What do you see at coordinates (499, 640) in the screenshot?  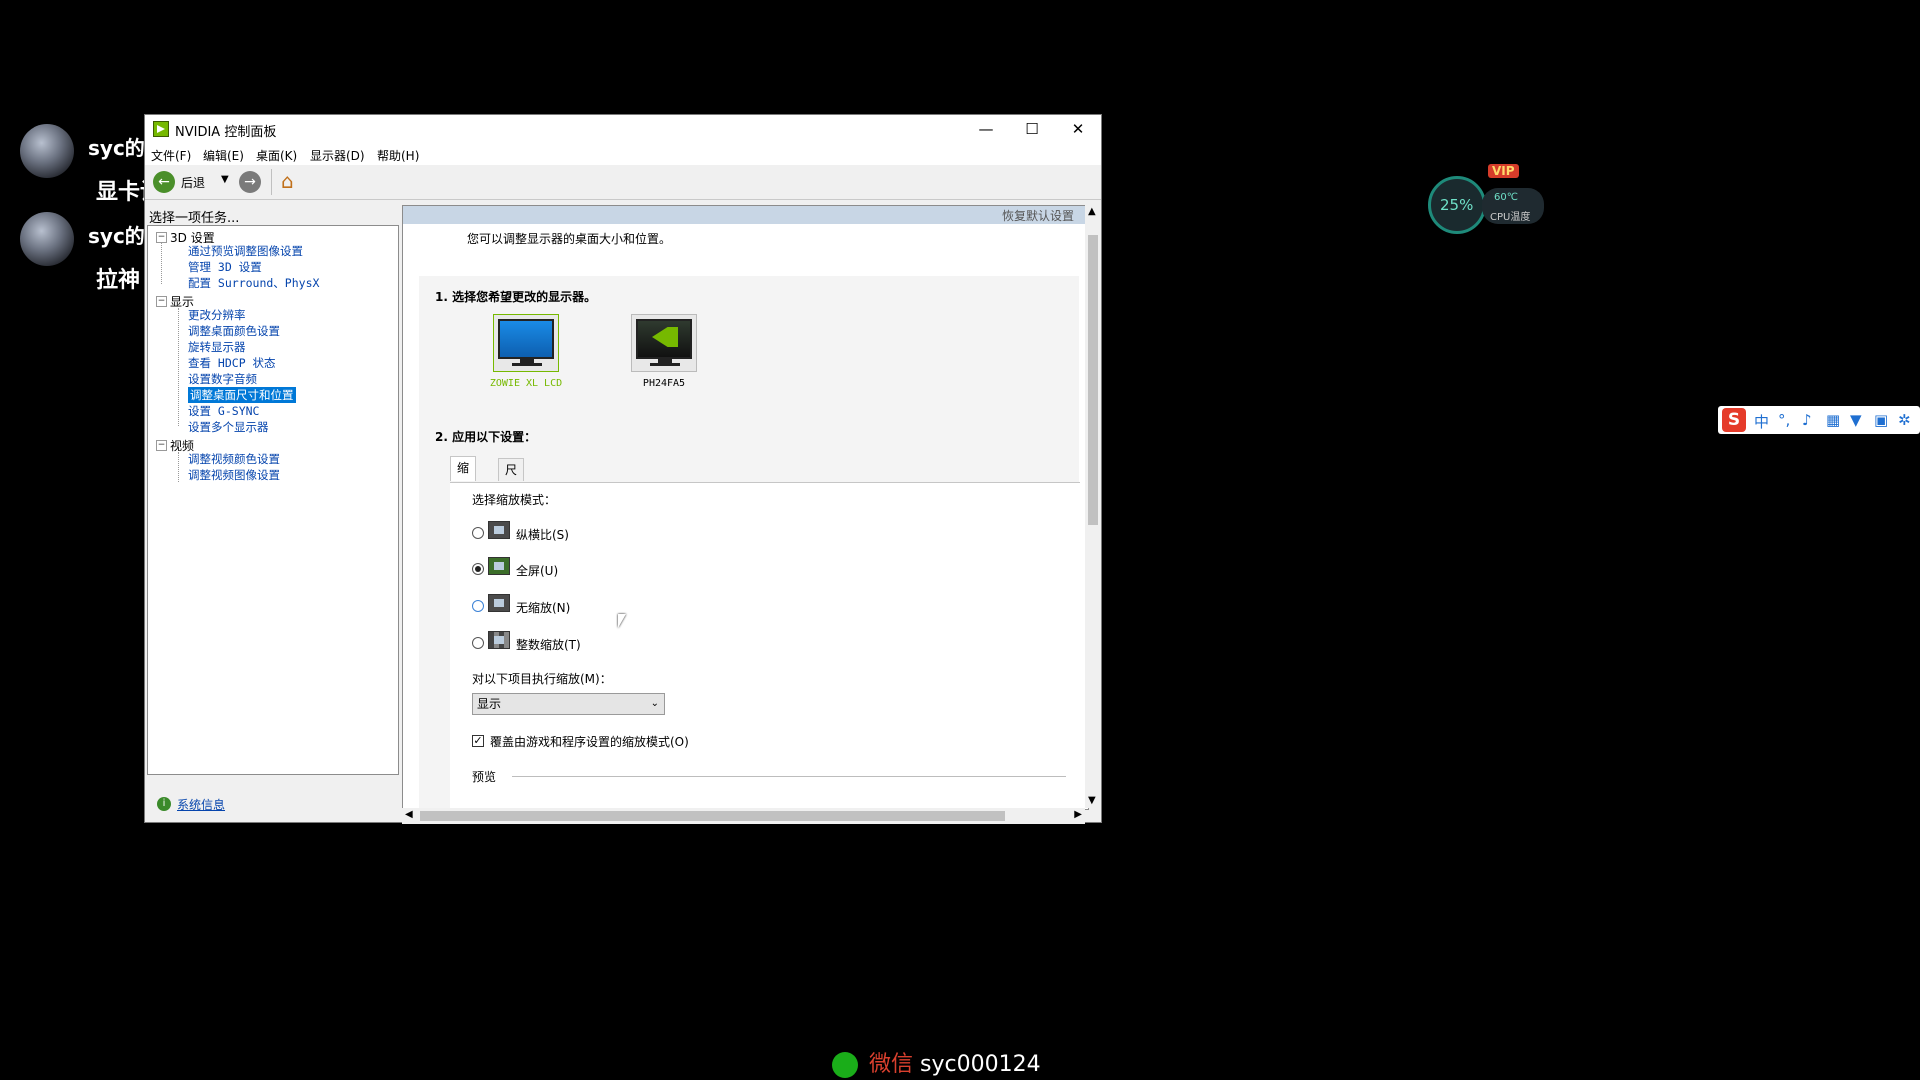 I see `integer-scaling-icon` at bounding box center [499, 640].